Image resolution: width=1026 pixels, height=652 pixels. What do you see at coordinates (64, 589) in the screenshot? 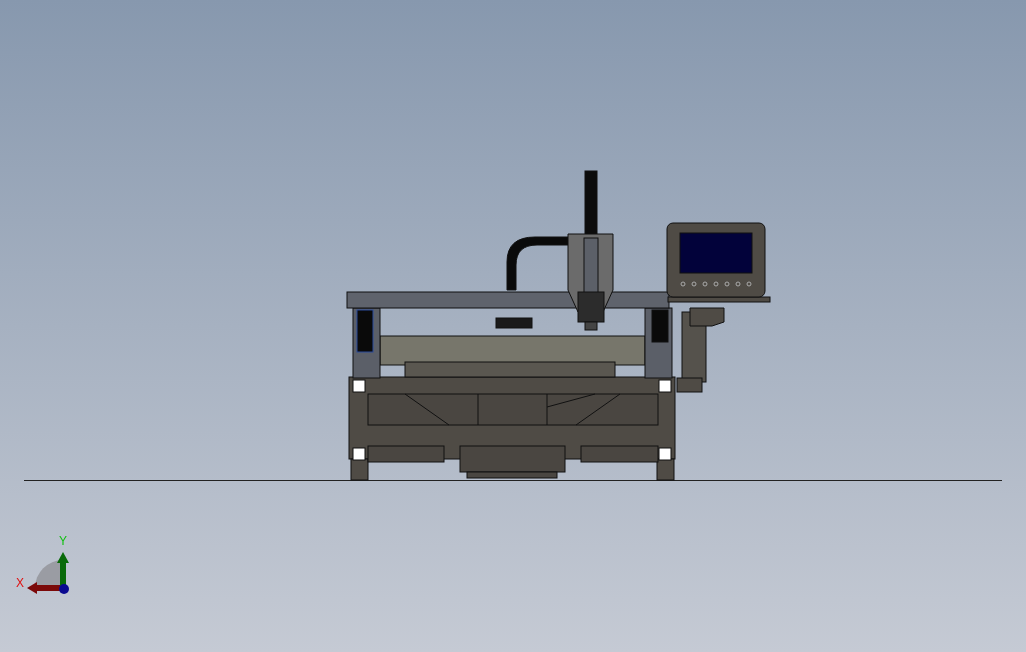
I see `z-axis-dot-icon` at bounding box center [64, 589].